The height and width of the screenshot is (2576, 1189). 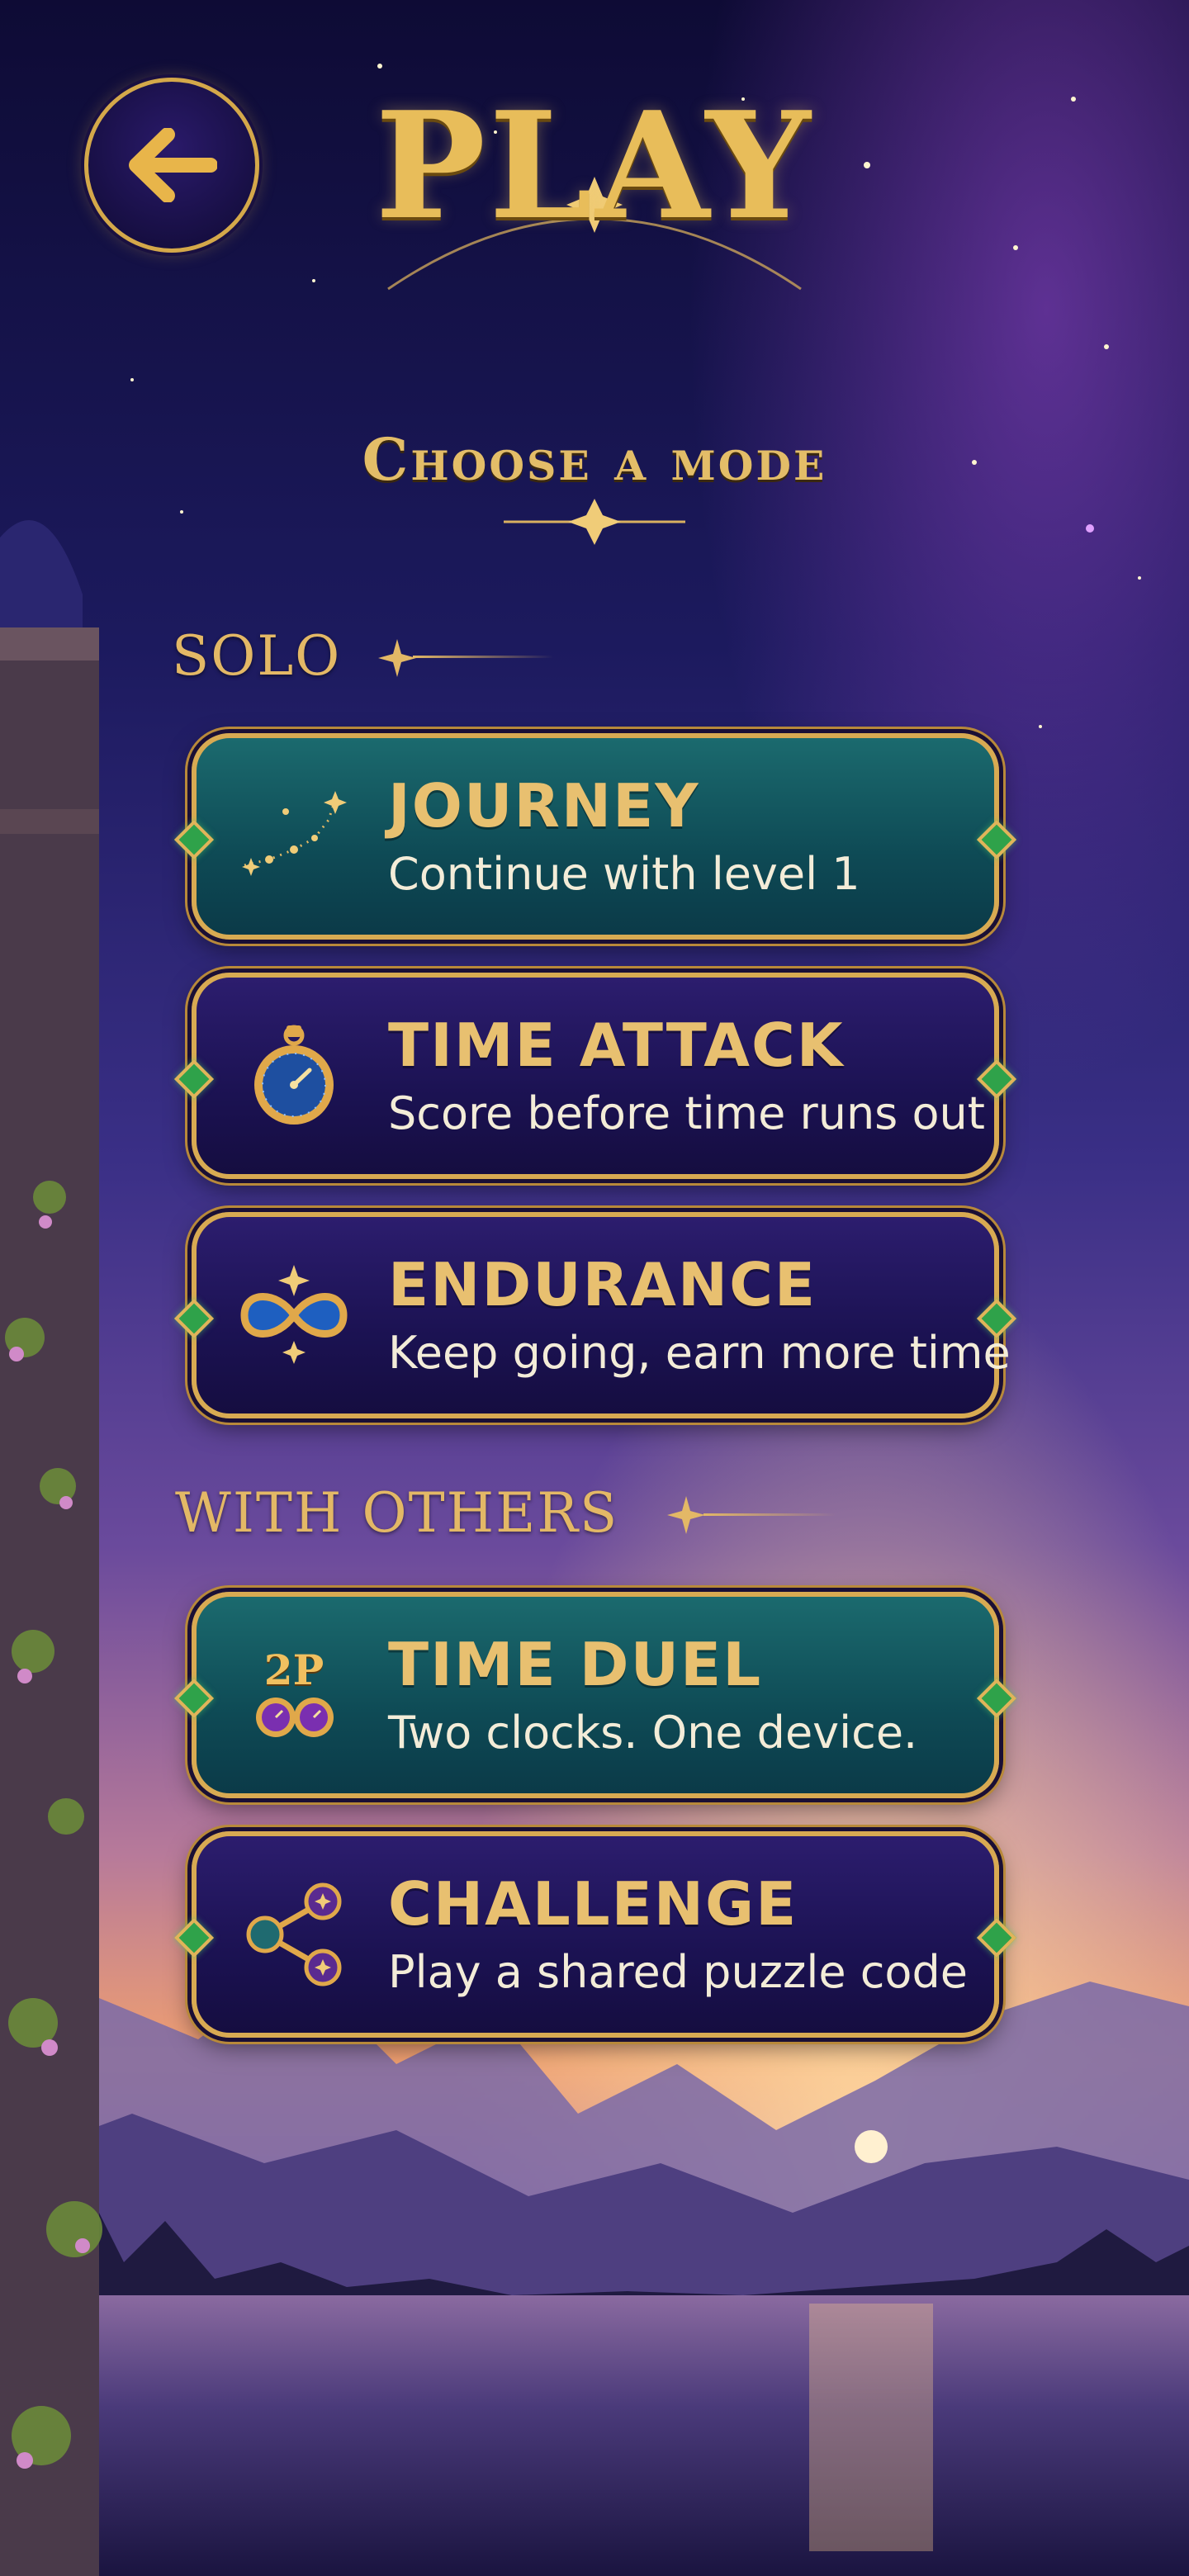 I want to click on page-title: PLAY, so click(x=594, y=165).